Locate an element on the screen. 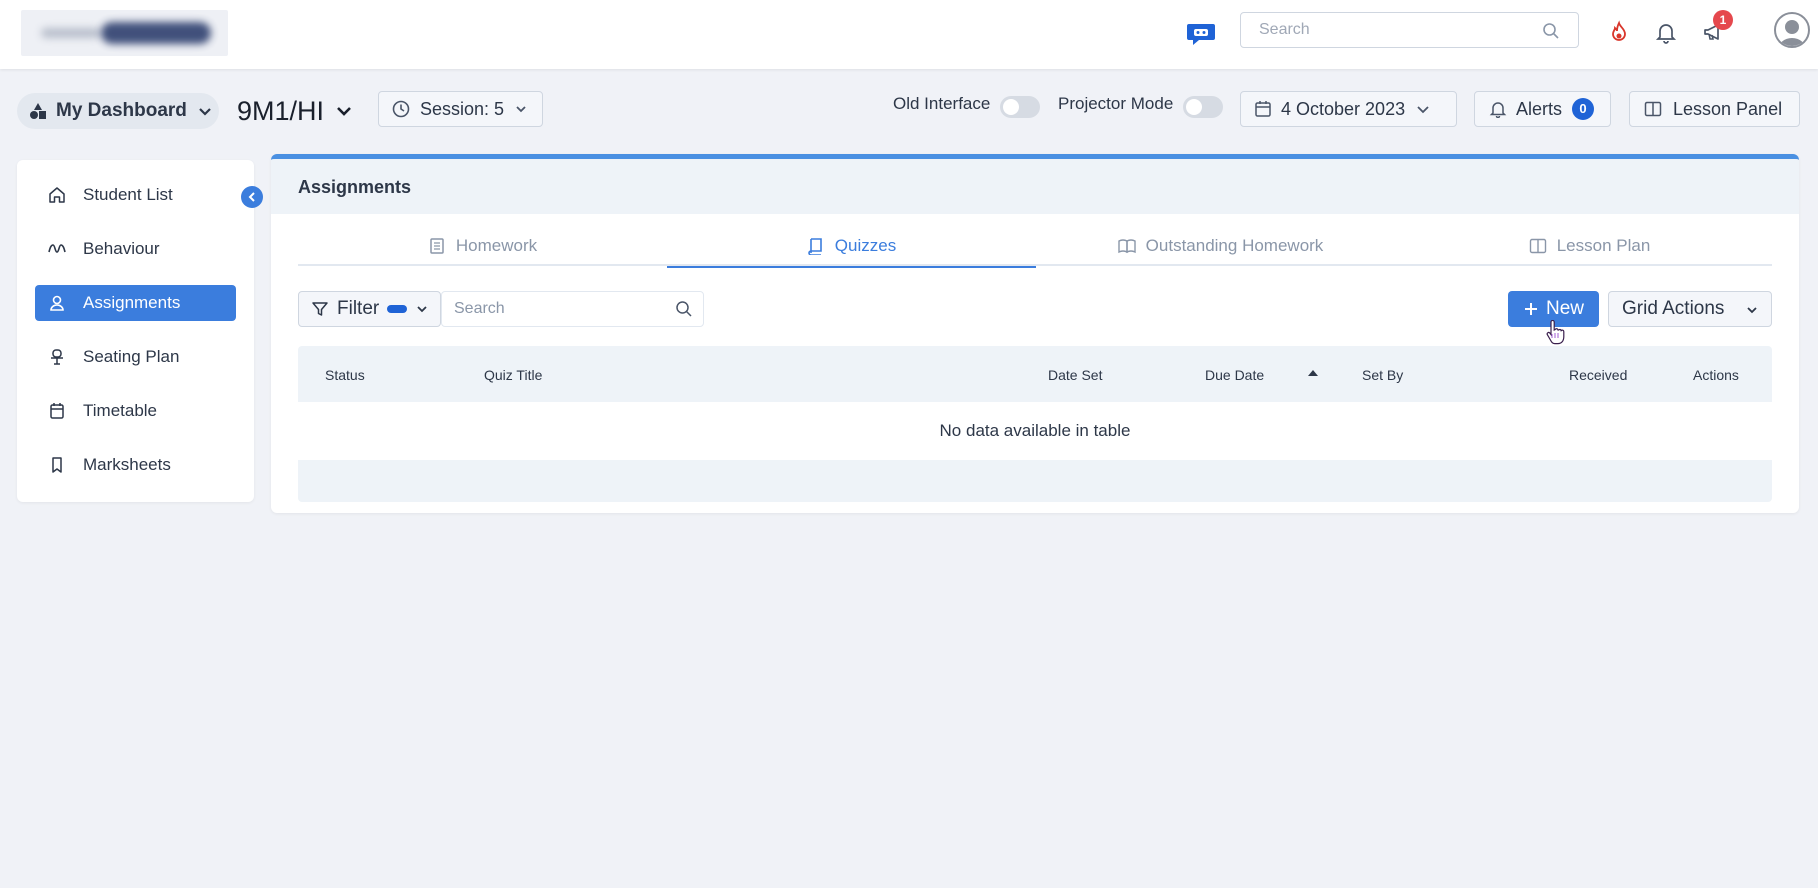 Image resolution: width=1818 pixels, height=888 pixels. session-label: Session: 5 is located at coordinates (462, 108).